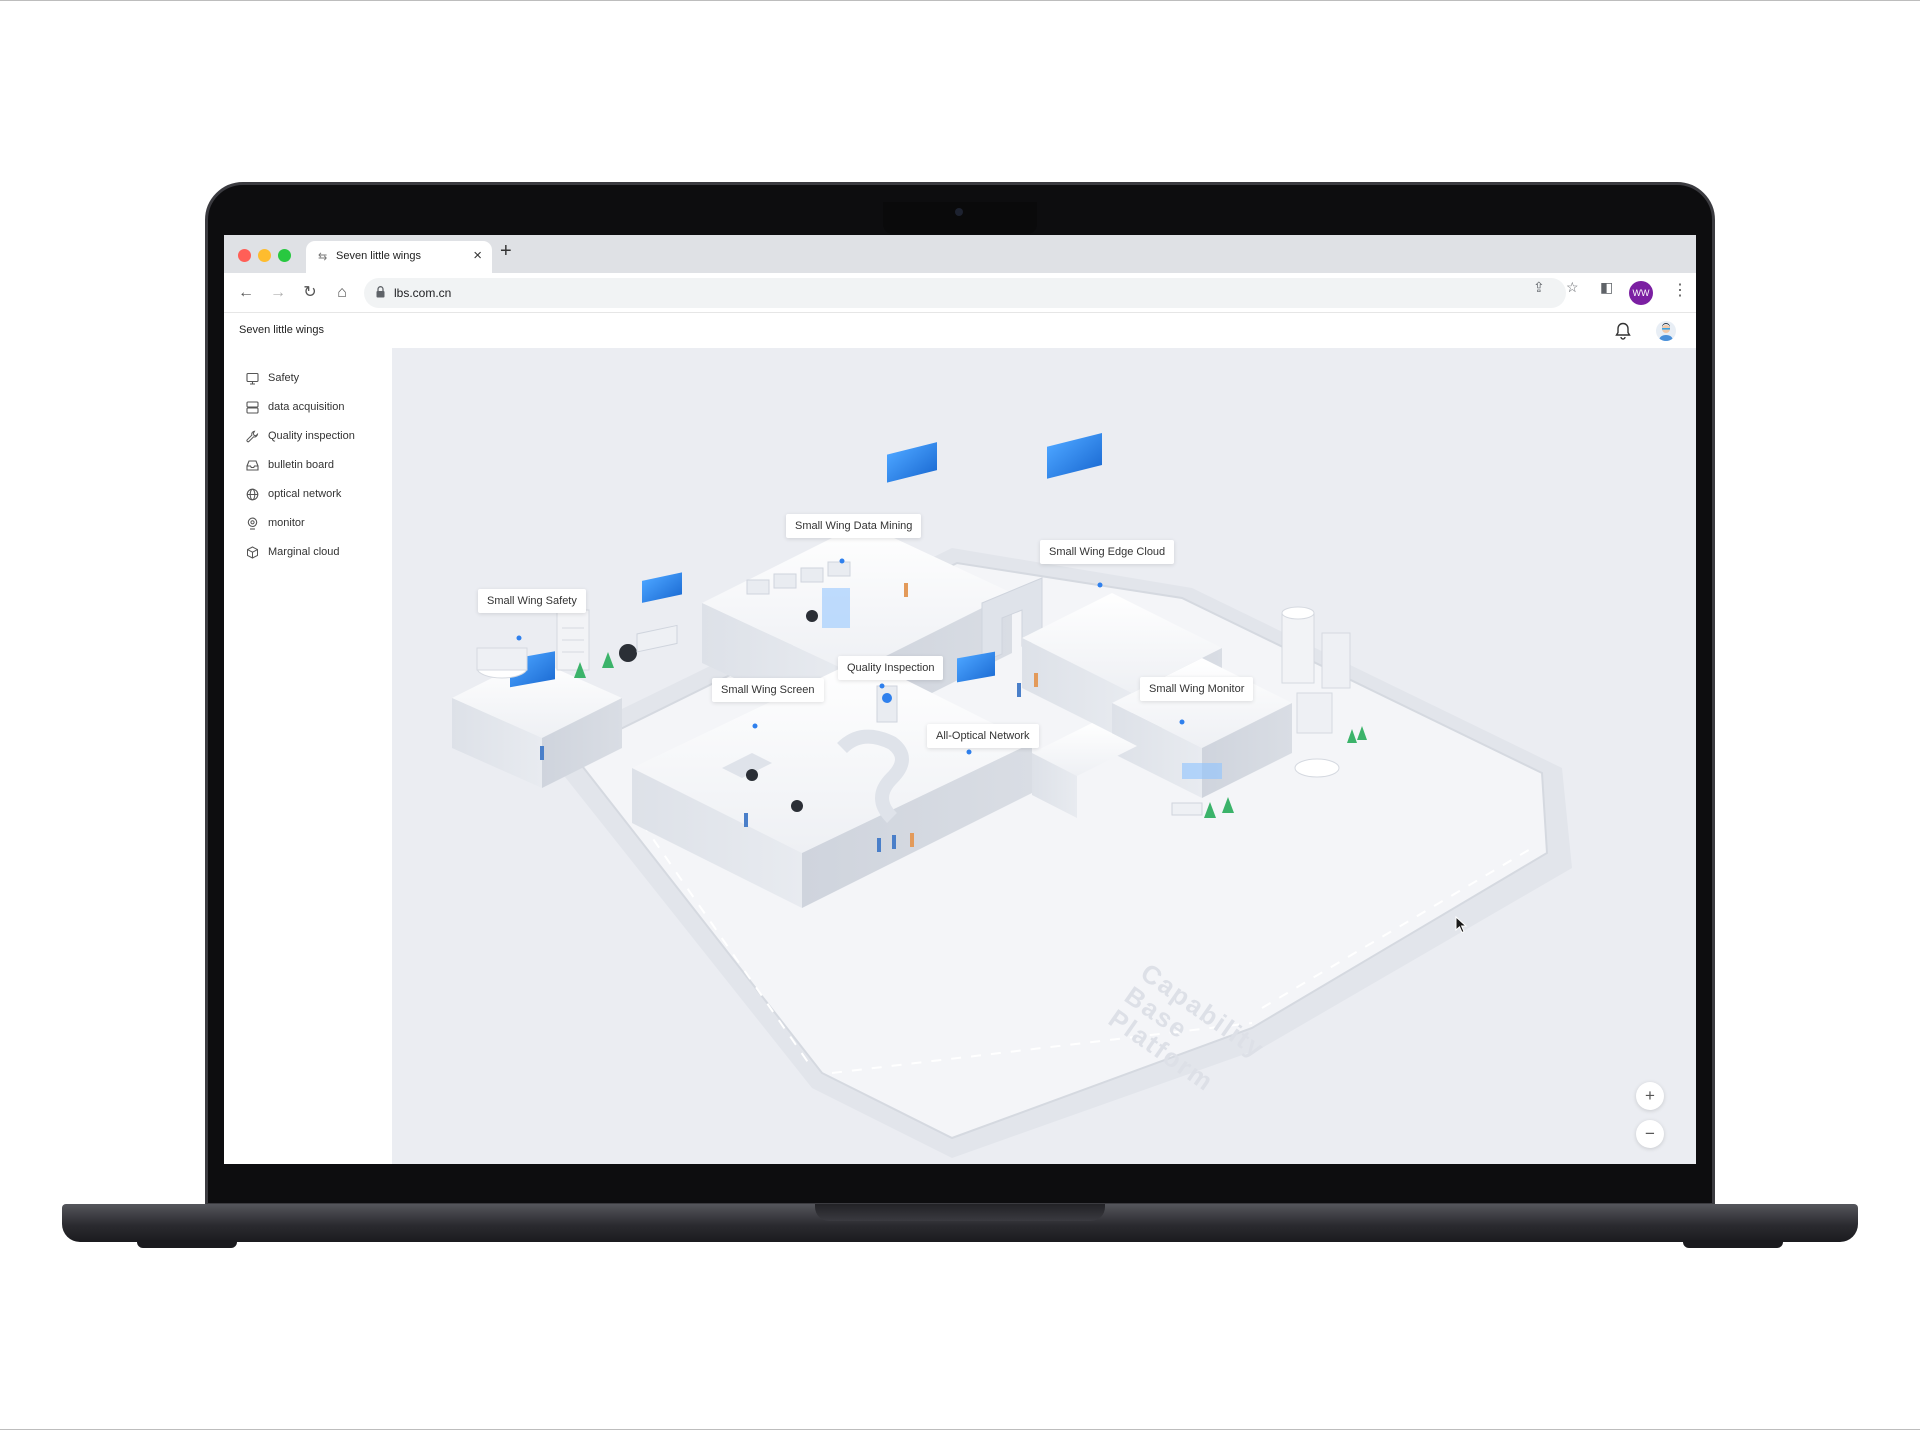 The height and width of the screenshot is (1430, 1920). I want to click on address-bar: lbs.com.cn, so click(965, 293).